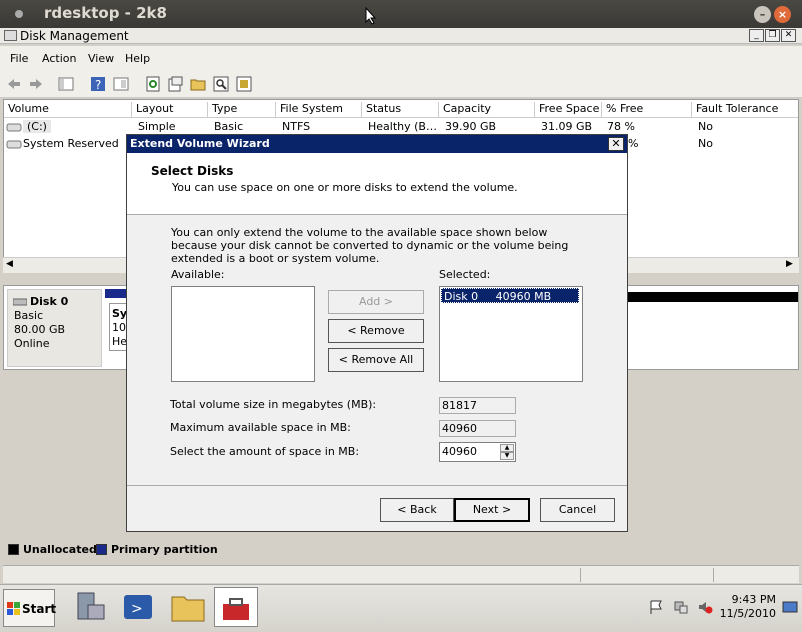 The width and height of the screenshot is (802, 632). Describe the element at coordinates (712, 297) in the screenshot. I see `unallocated-partition` at that location.